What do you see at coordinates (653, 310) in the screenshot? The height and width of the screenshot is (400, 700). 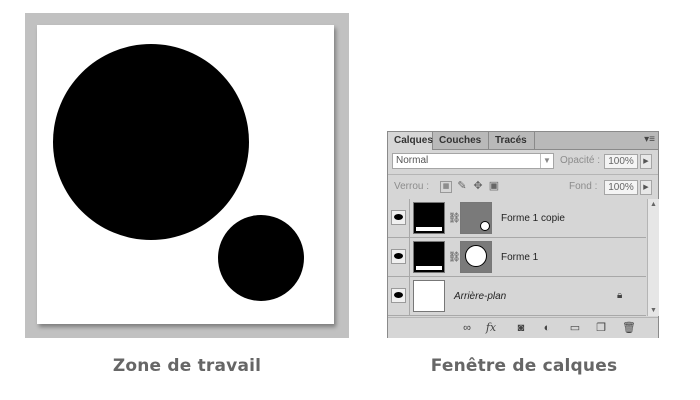 I see `scroll-down-icon: ▼` at bounding box center [653, 310].